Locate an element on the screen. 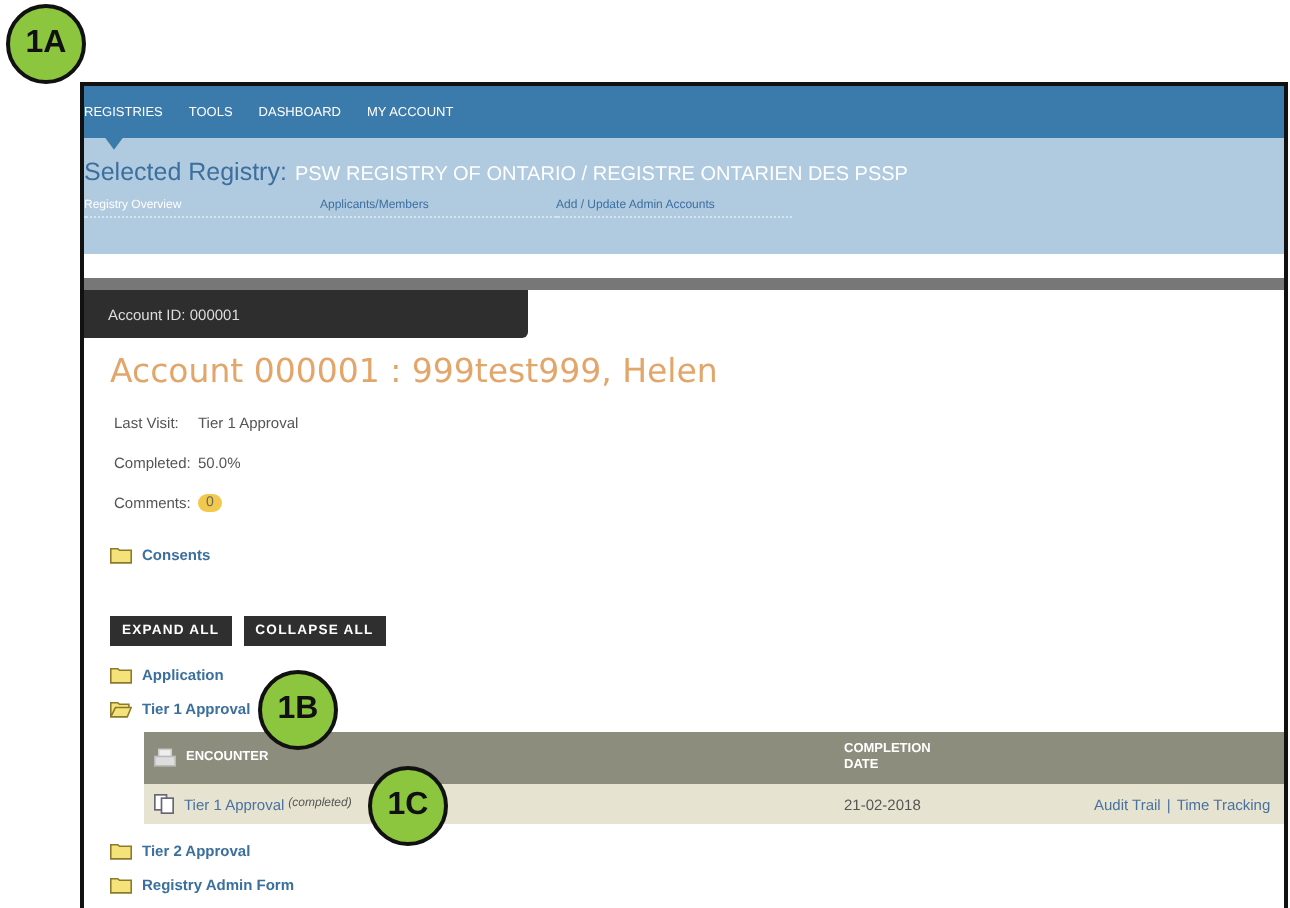 The height and width of the screenshot is (908, 1290). registry-label: Selected Registry: is located at coordinates (185, 172).